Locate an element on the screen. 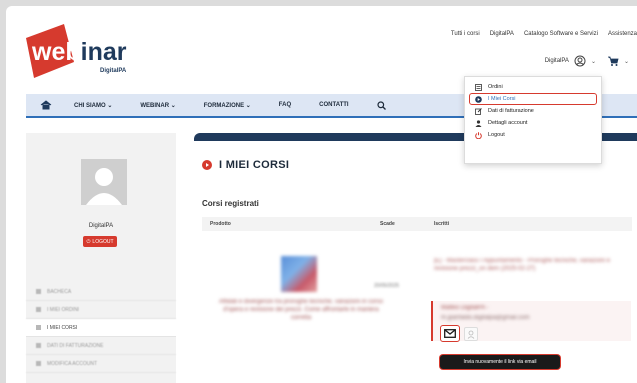 This screenshot has width=637, height=383. resend-email-button is located at coordinates (450, 333).